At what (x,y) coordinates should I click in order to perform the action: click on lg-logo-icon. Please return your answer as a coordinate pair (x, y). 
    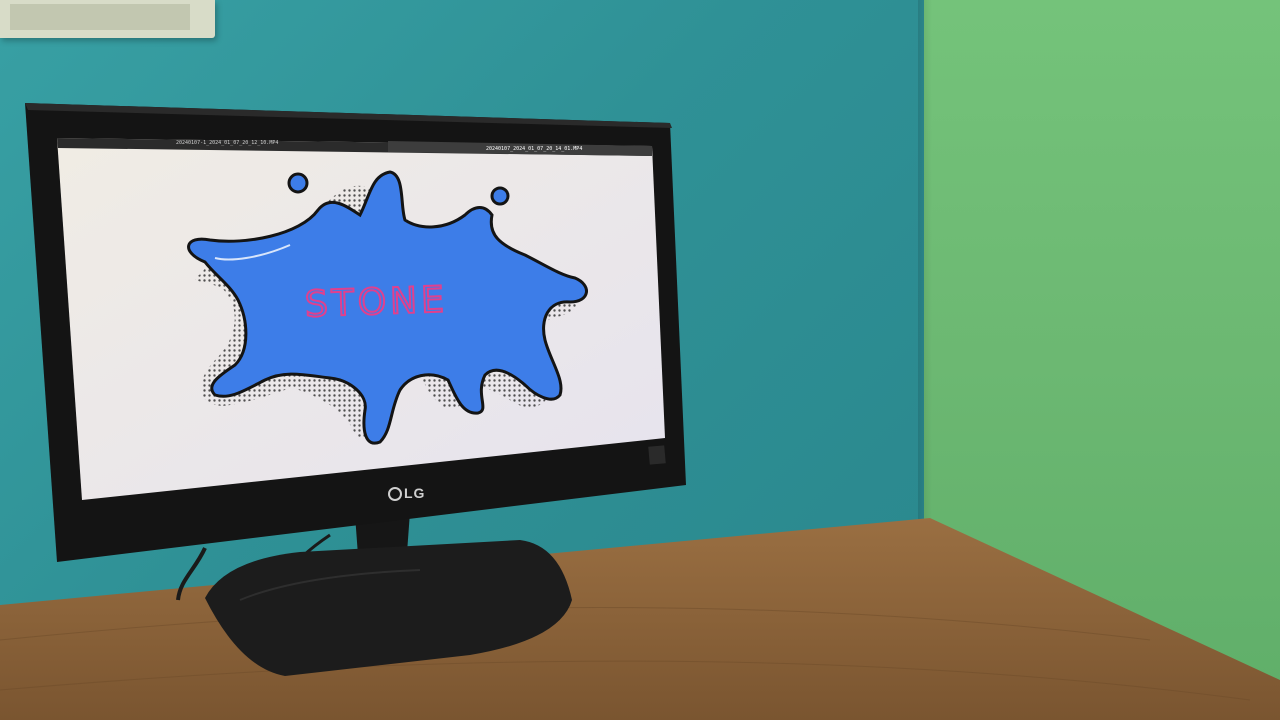
    Looking at the image, I should click on (395, 494).